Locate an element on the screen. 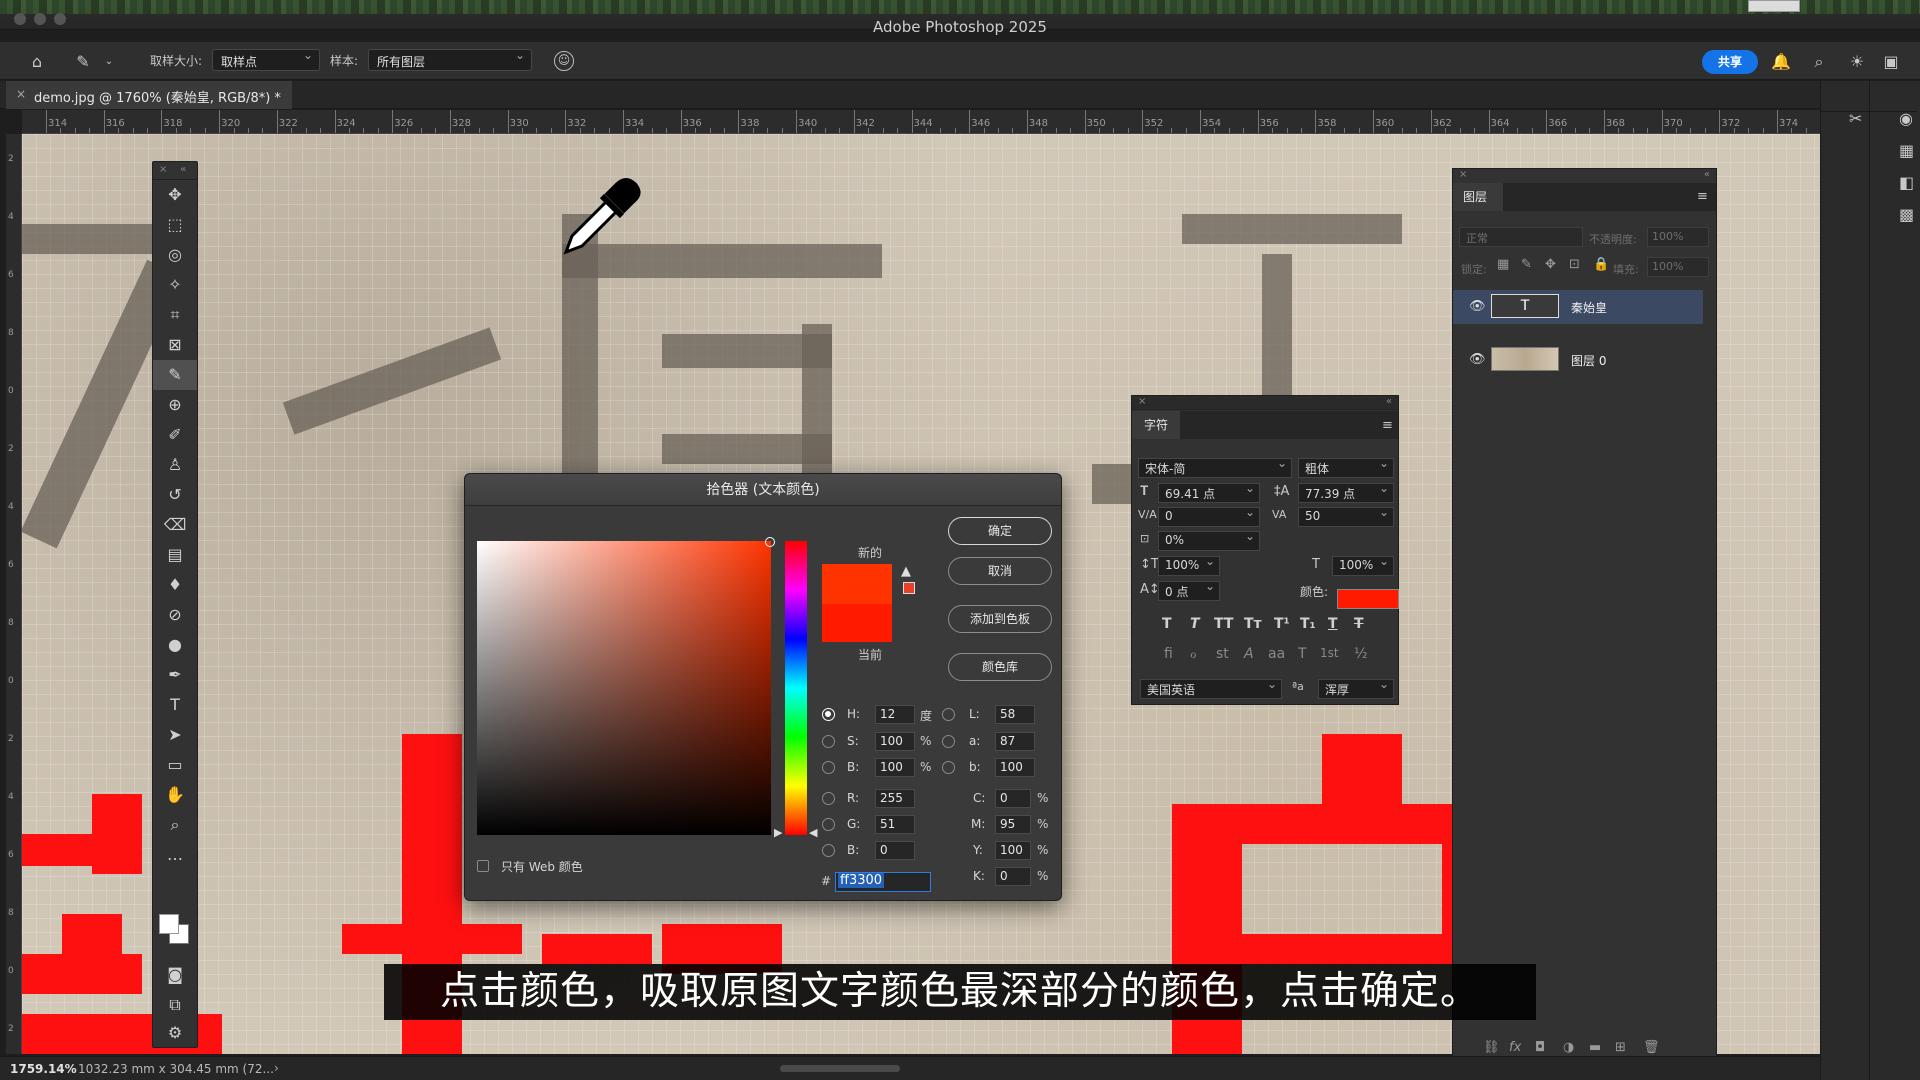 The width and height of the screenshot is (1920, 1080). lock-position-icon: ✥ is located at coordinates (1550, 264).